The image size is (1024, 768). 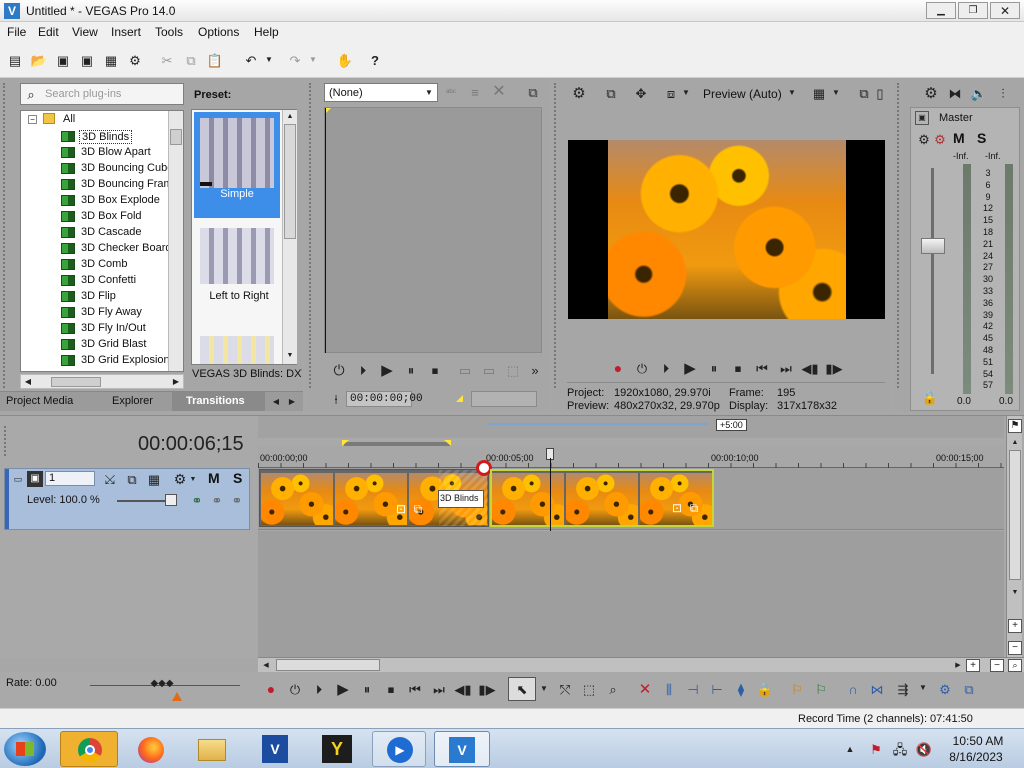 I want to click on paste-icon: 📋, so click(x=215, y=60).